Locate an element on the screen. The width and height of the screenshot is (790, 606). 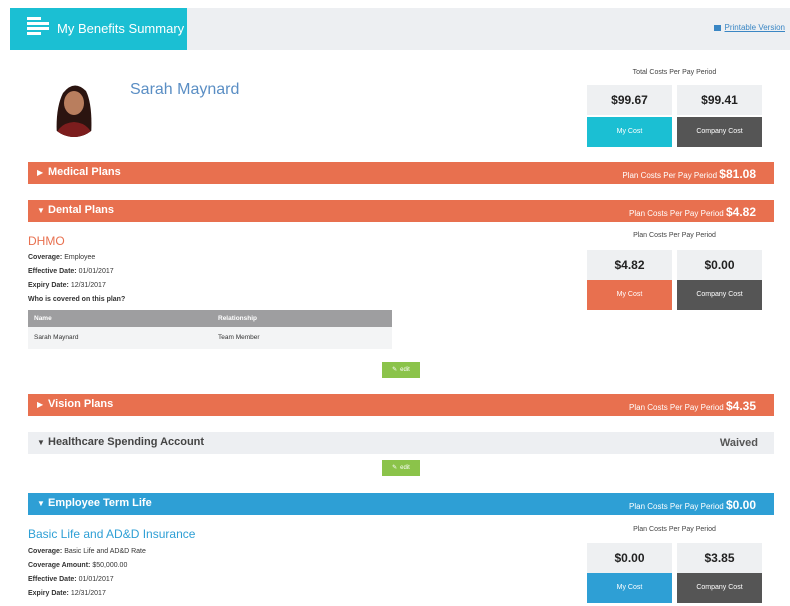
dental-company-cost-button: Company Cost is located at coordinates (719, 295).